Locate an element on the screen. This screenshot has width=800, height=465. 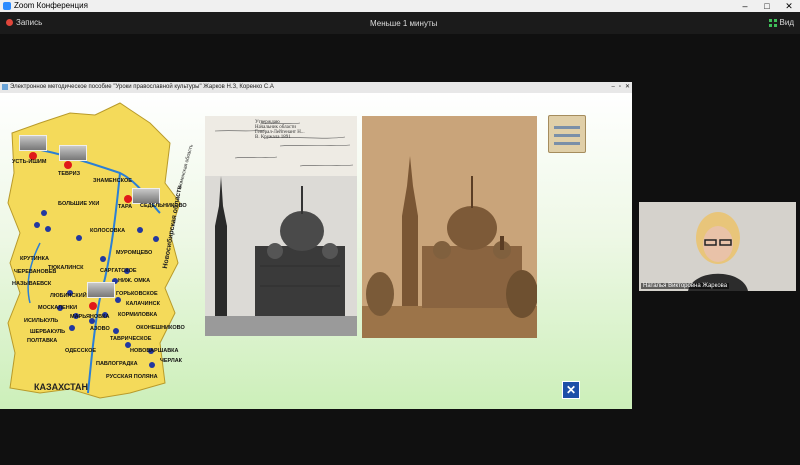
participant-video-tile: Наталья Викторовна Жаркова is located at coordinates (717, 246).